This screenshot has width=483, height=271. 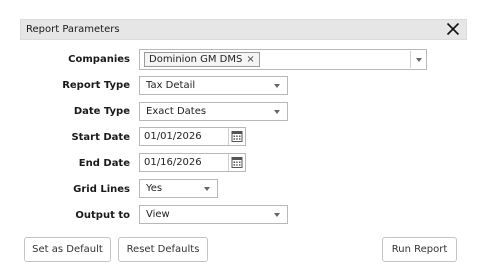 I want to click on output-to-select: View, so click(x=213, y=214).